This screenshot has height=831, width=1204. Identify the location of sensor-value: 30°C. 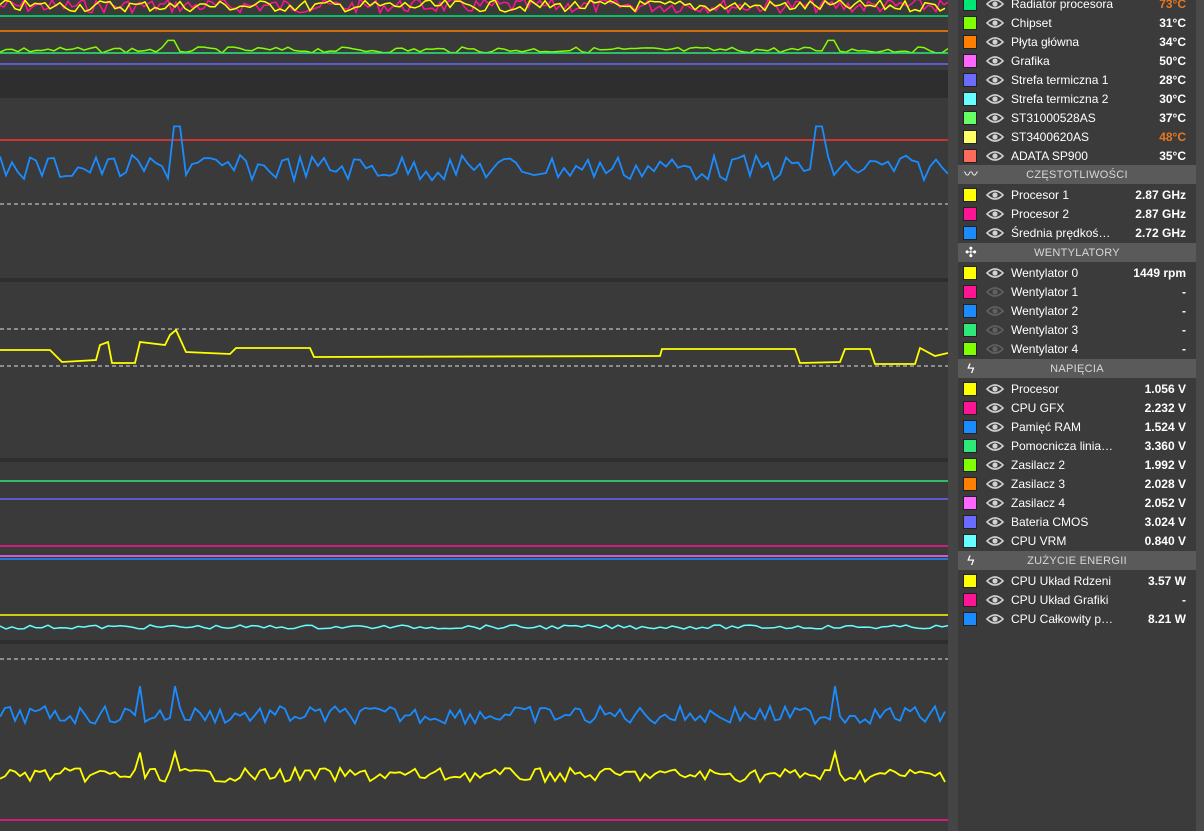
(1172, 98).